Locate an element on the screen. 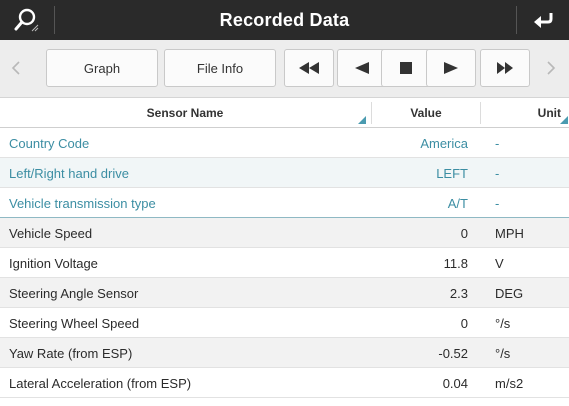 This screenshot has width=569, height=406. sensor-value: America is located at coordinates (444, 143).